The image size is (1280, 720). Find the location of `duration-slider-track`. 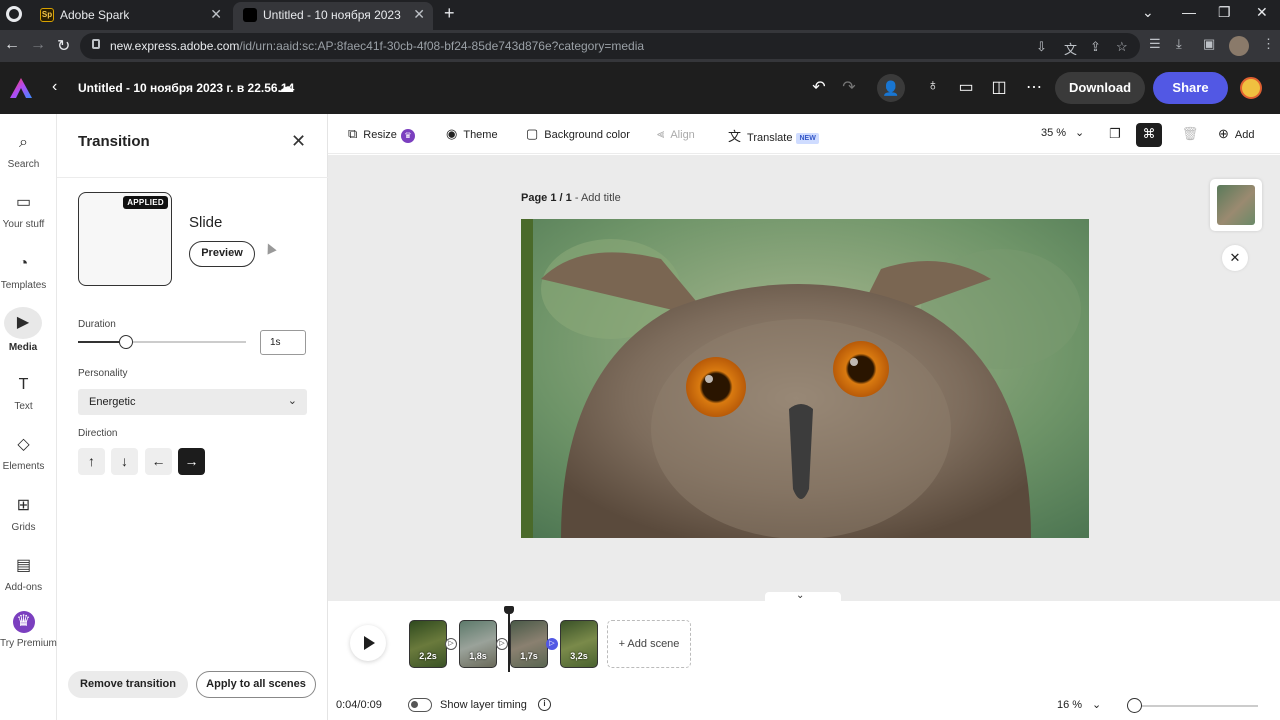

duration-slider-track is located at coordinates (162, 342).